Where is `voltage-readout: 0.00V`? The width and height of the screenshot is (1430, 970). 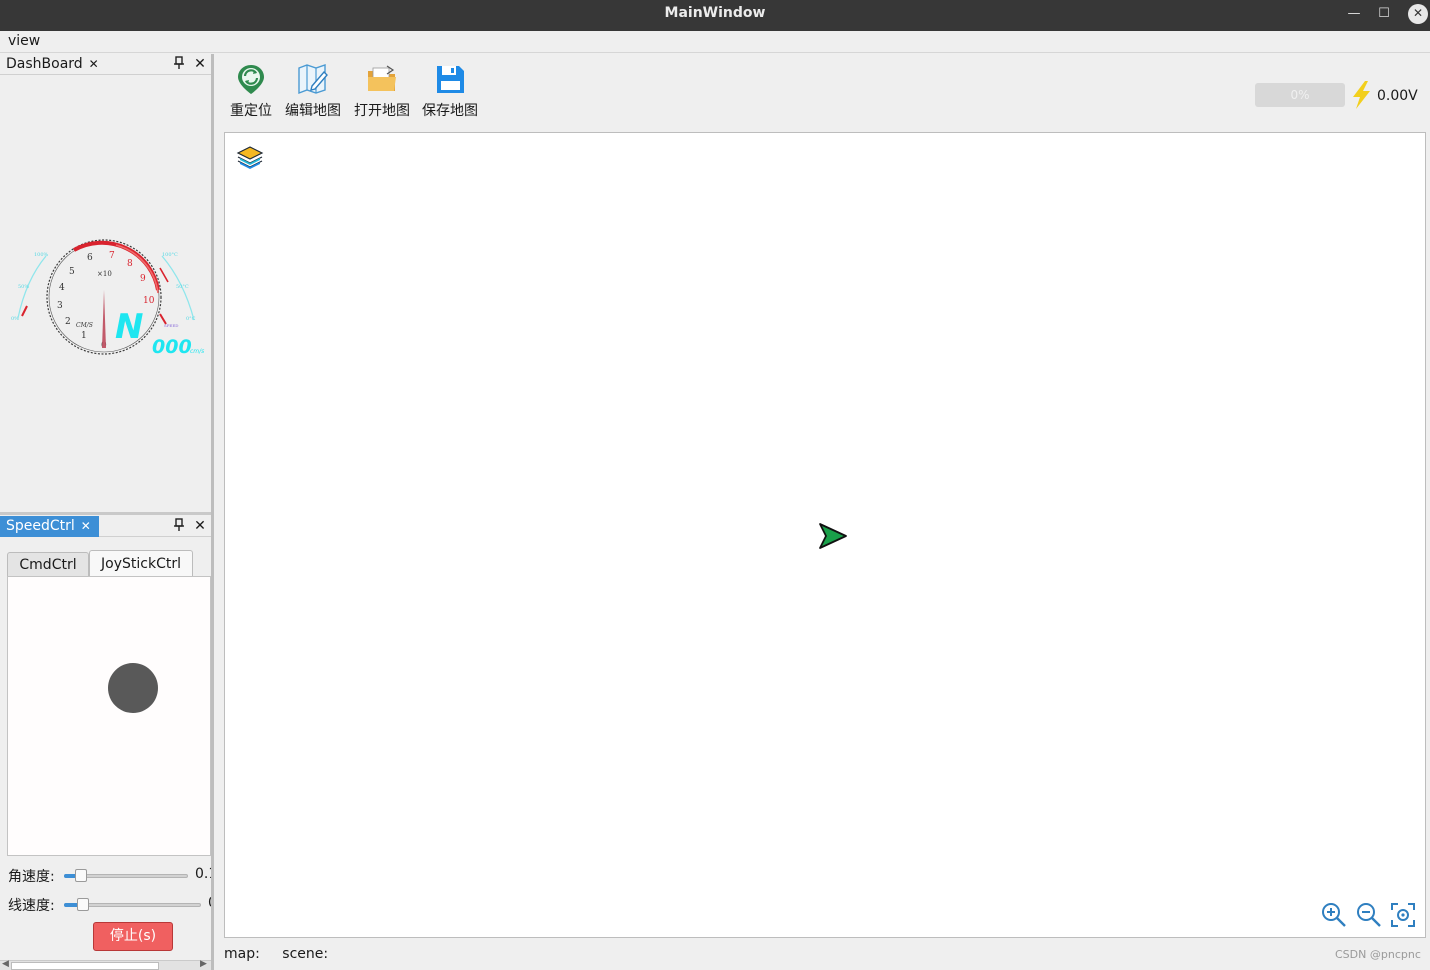
voltage-readout: 0.00V is located at coordinates (1397, 96).